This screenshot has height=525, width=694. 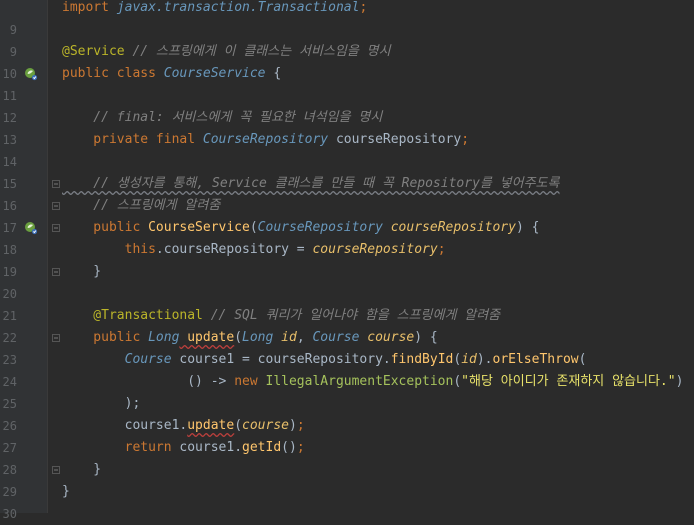 I want to click on code-token: javax.transaction.Transactional, so click(x=238, y=7).